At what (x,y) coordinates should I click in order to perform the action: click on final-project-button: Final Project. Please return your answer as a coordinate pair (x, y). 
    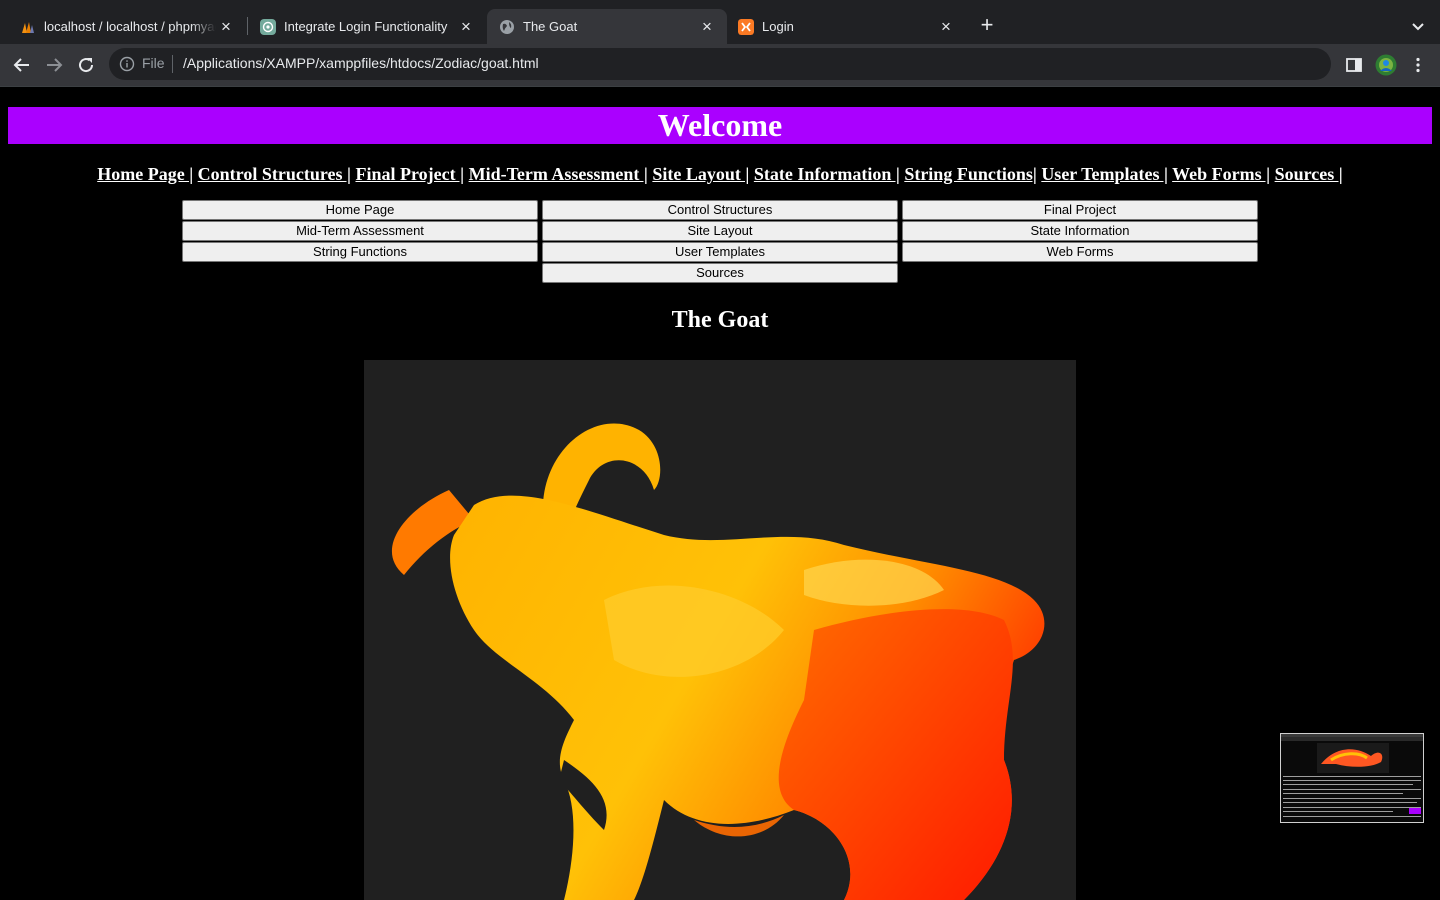
    Looking at the image, I should click on (1080, 210).